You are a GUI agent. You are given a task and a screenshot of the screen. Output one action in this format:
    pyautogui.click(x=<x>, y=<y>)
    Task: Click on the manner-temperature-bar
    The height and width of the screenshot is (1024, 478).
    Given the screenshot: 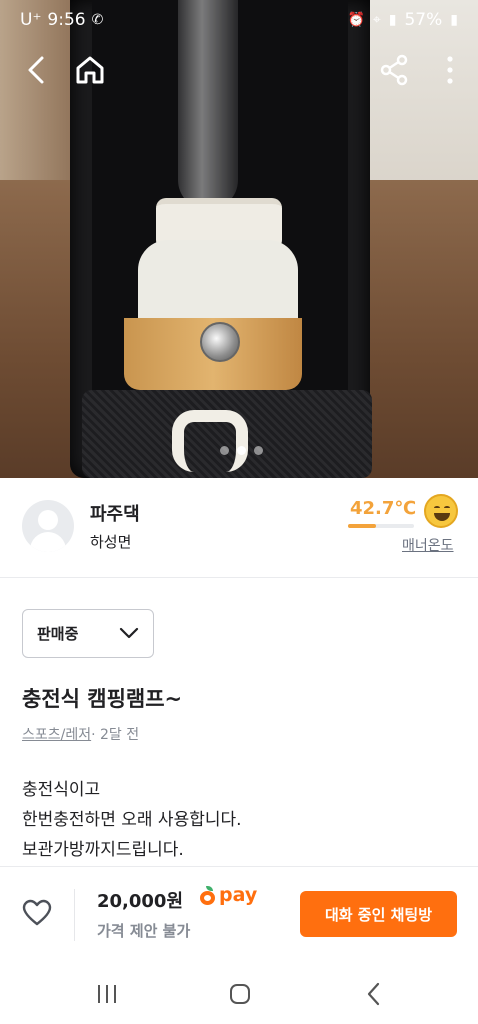 What is the action you would take?
    pyautogui.click(x=381, y=526)
    